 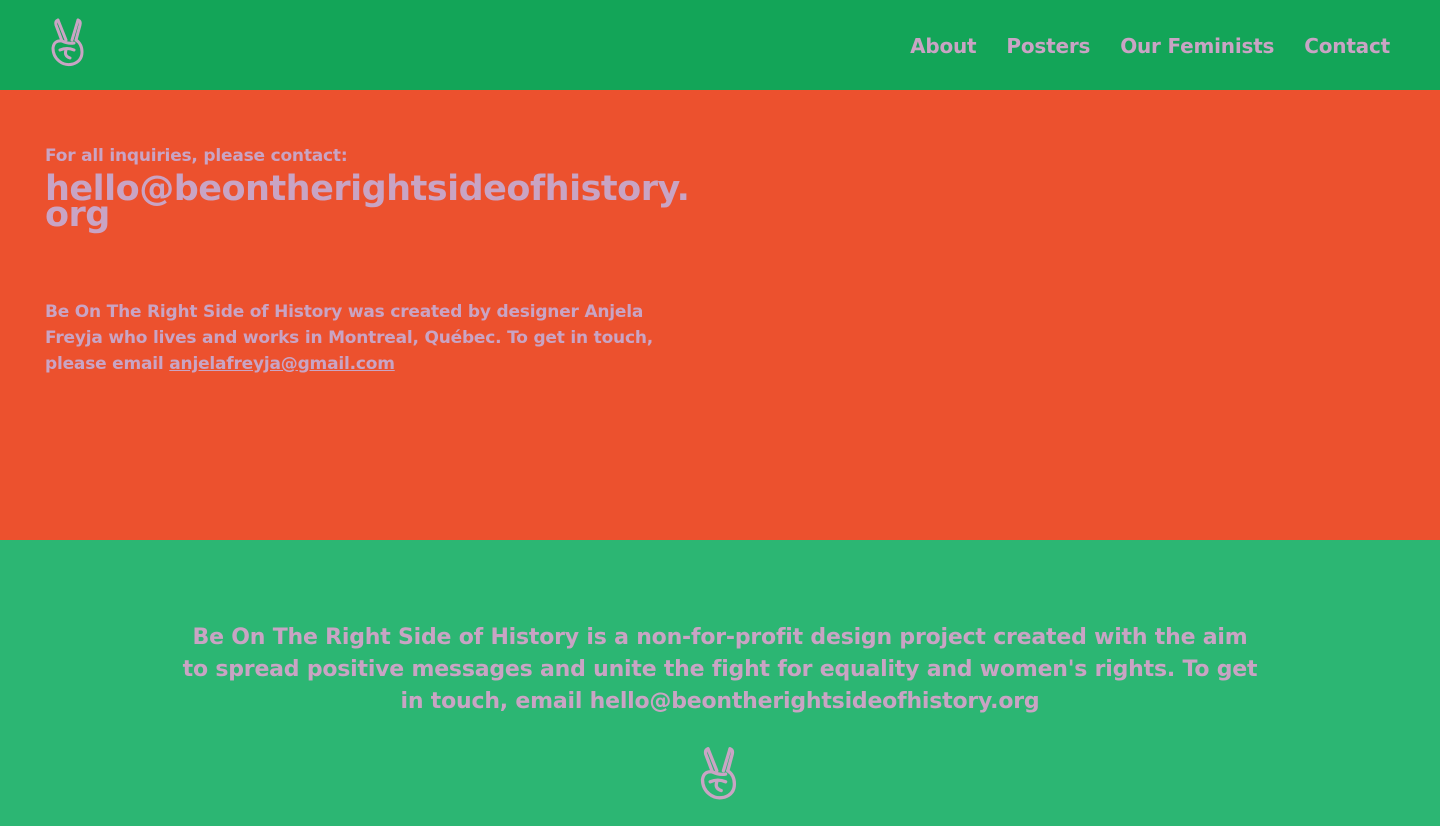 I want to click on site-header: About Posters Our Feminists Contact, so click(x=720, y=45).